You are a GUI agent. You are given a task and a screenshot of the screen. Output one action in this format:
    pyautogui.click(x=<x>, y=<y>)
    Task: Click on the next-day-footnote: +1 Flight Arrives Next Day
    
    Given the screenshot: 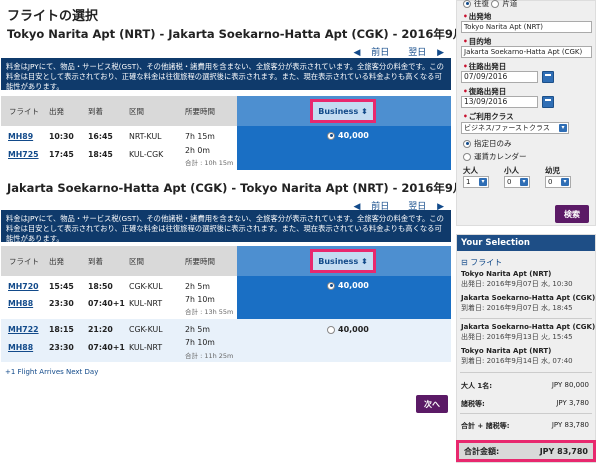 What is the action you would take?
    pyautogui.click(x=52, y=372)
    